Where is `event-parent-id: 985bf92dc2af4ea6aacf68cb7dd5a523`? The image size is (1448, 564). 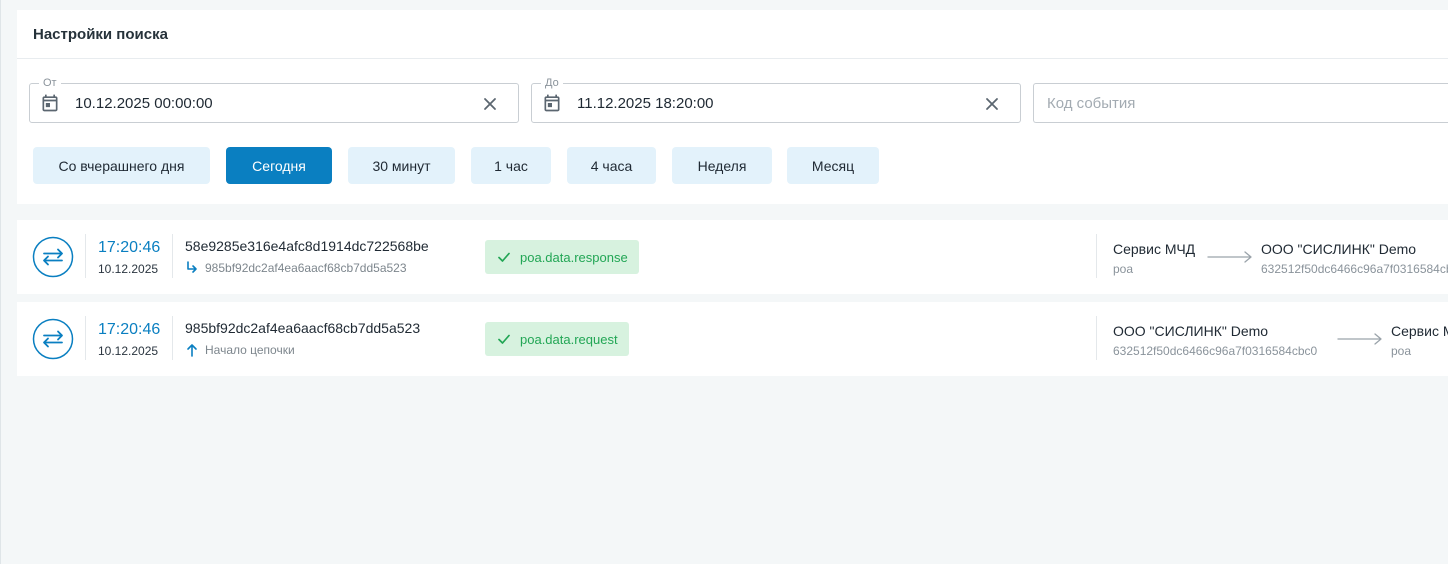 event-parent-id: 985bf92dc2af4ea6aacf68cb7dd5a523 is located at coordinates (306, 268).